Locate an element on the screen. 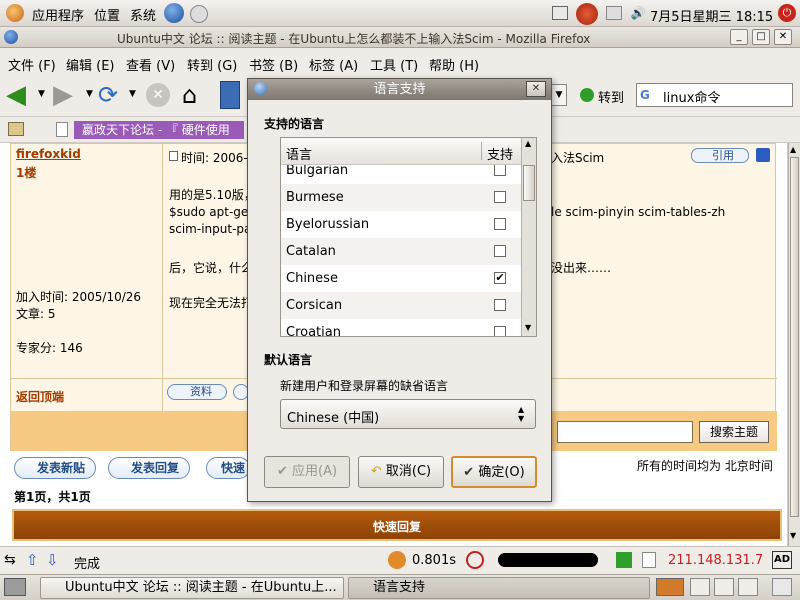  ubuntu-logo-icon is located at coordinates (15, 13).